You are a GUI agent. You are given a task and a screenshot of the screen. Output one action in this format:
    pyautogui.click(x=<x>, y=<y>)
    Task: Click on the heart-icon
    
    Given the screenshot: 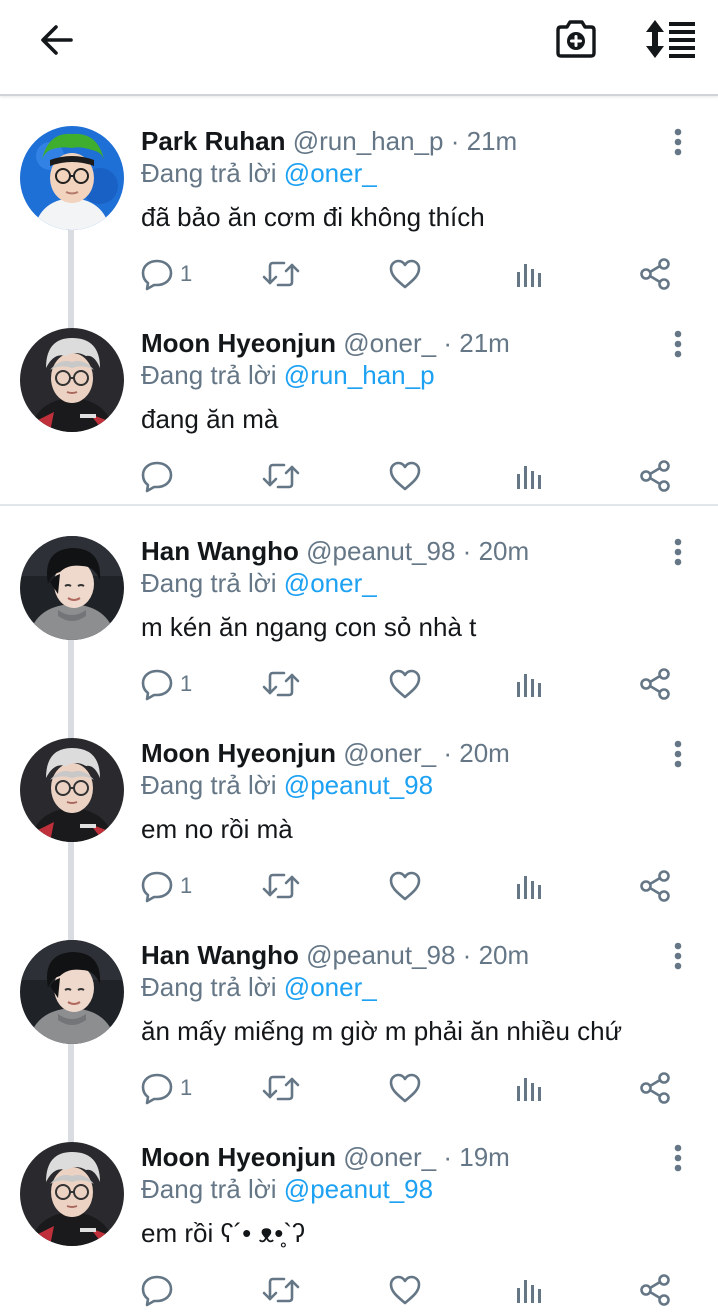 What is the action you would take?
    pyautogui.click(x=405, y=684)
    